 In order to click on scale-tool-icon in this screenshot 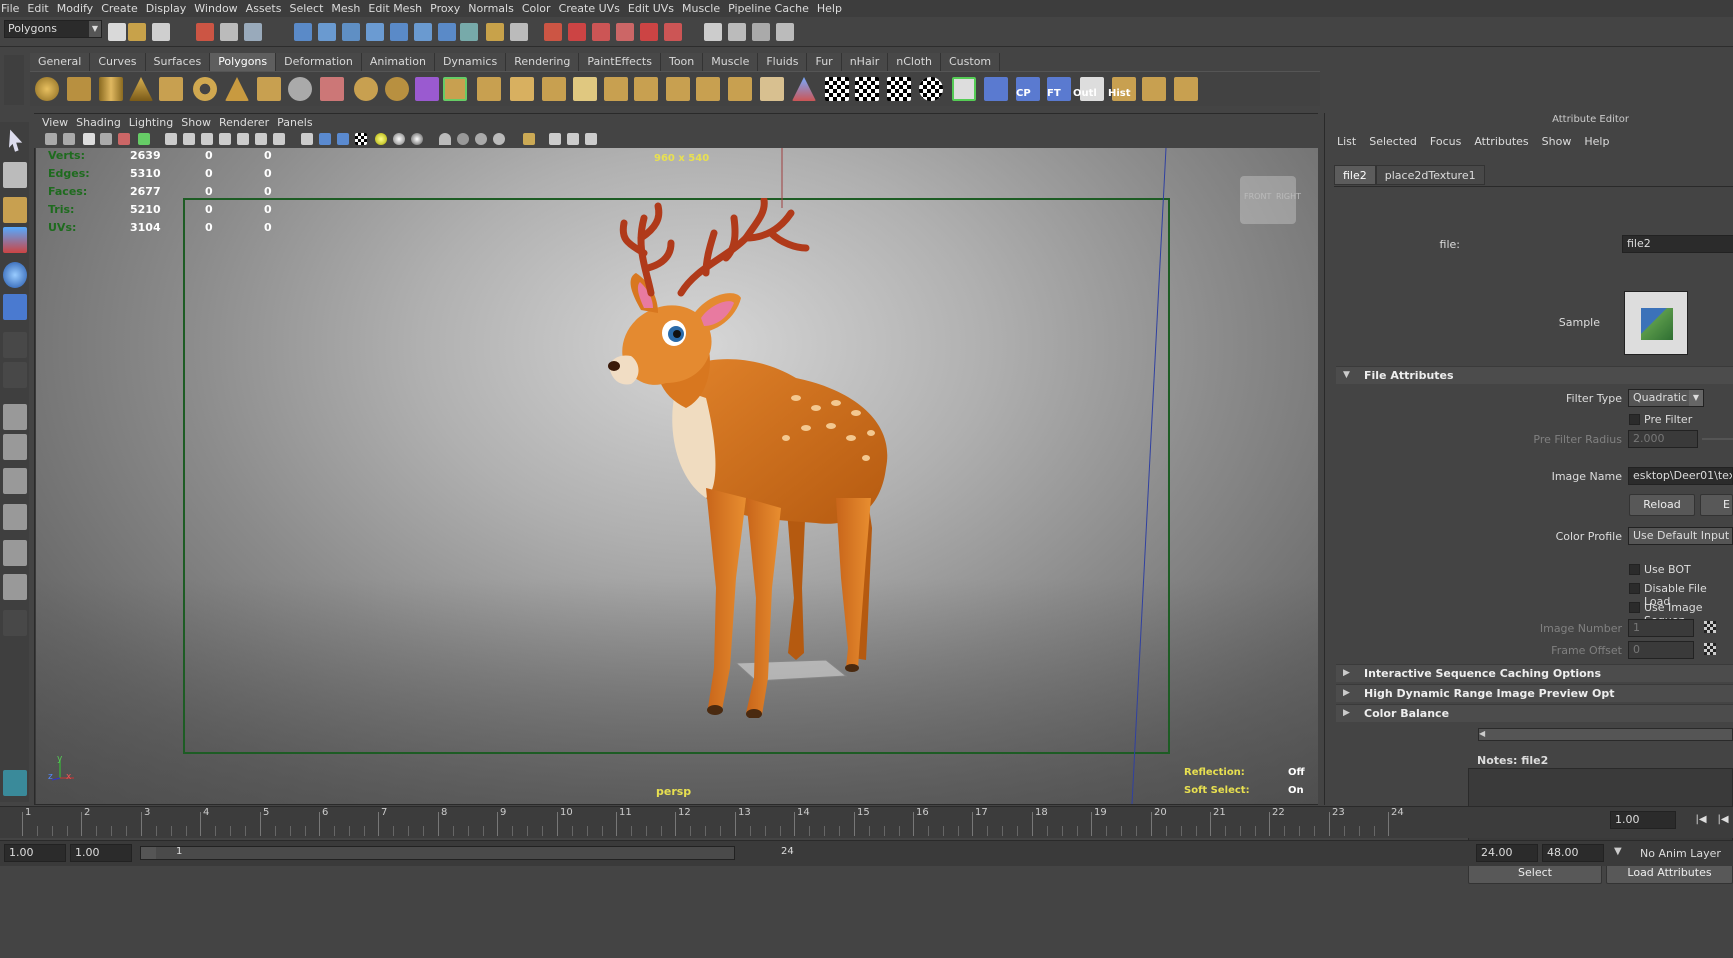, I will do `click(15, 307)`.